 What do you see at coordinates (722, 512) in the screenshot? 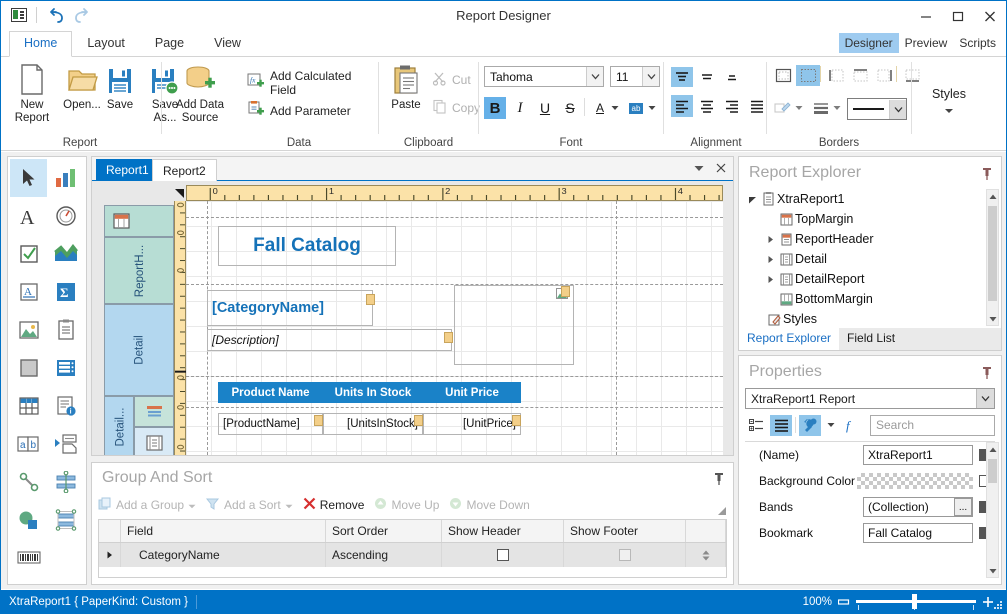
I see `panel-resize-grip` at bounding box center [722, 512].